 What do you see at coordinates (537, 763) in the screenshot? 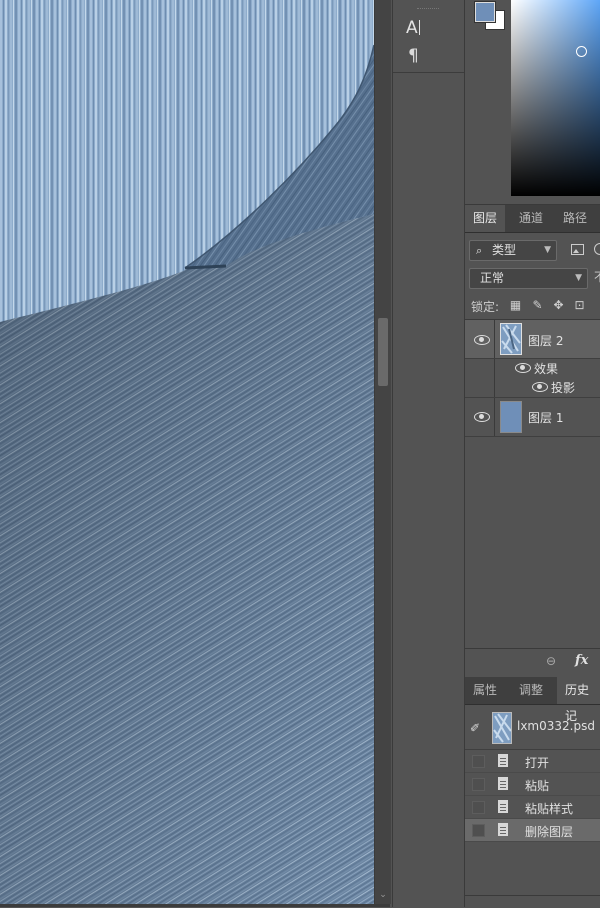
I see `history-step-label: 打开` at bounding box center [537, 763].